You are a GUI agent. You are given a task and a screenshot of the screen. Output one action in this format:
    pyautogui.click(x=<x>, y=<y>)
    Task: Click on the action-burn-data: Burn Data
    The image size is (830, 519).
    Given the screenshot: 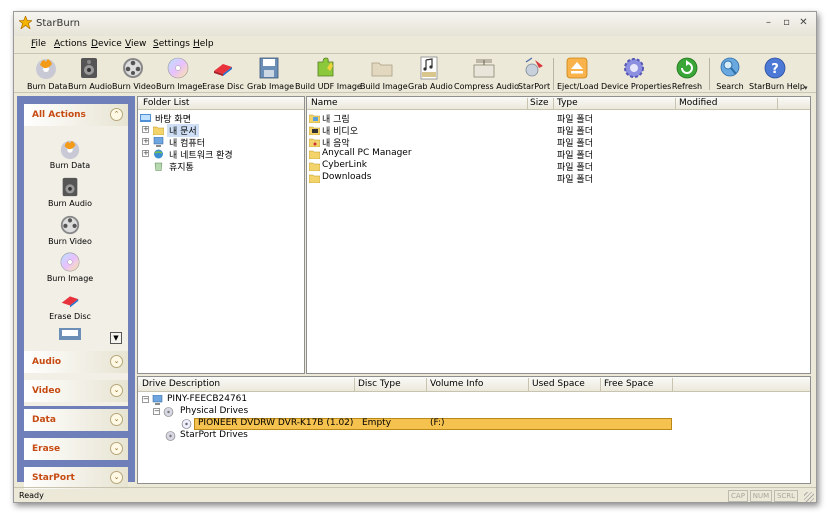 What is the action you would take?
    pyautogui.click(x=70, y=155)
    